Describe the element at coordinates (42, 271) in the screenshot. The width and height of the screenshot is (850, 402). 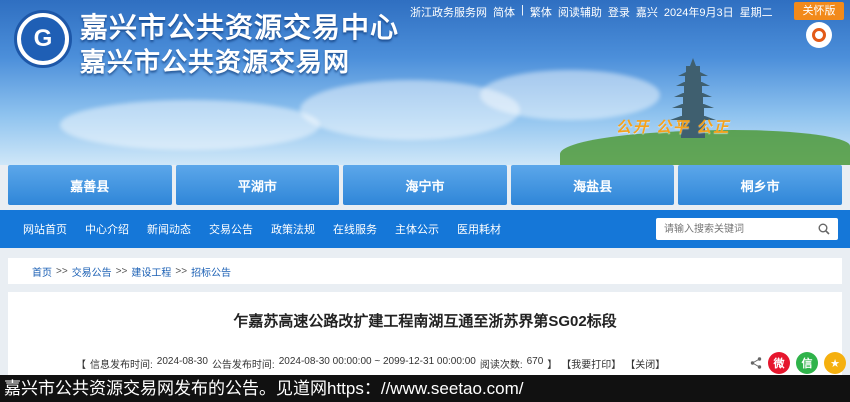
I see `breadcrumb-home: 首页` at that location.